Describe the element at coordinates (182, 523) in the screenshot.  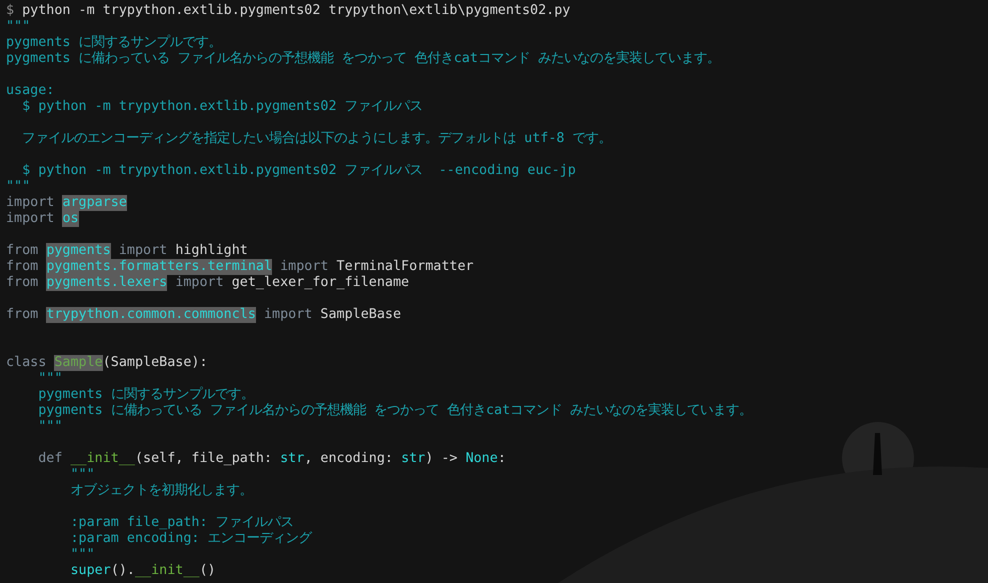
I see `docstring-text: :param file_path: ファイルパス` at that location.